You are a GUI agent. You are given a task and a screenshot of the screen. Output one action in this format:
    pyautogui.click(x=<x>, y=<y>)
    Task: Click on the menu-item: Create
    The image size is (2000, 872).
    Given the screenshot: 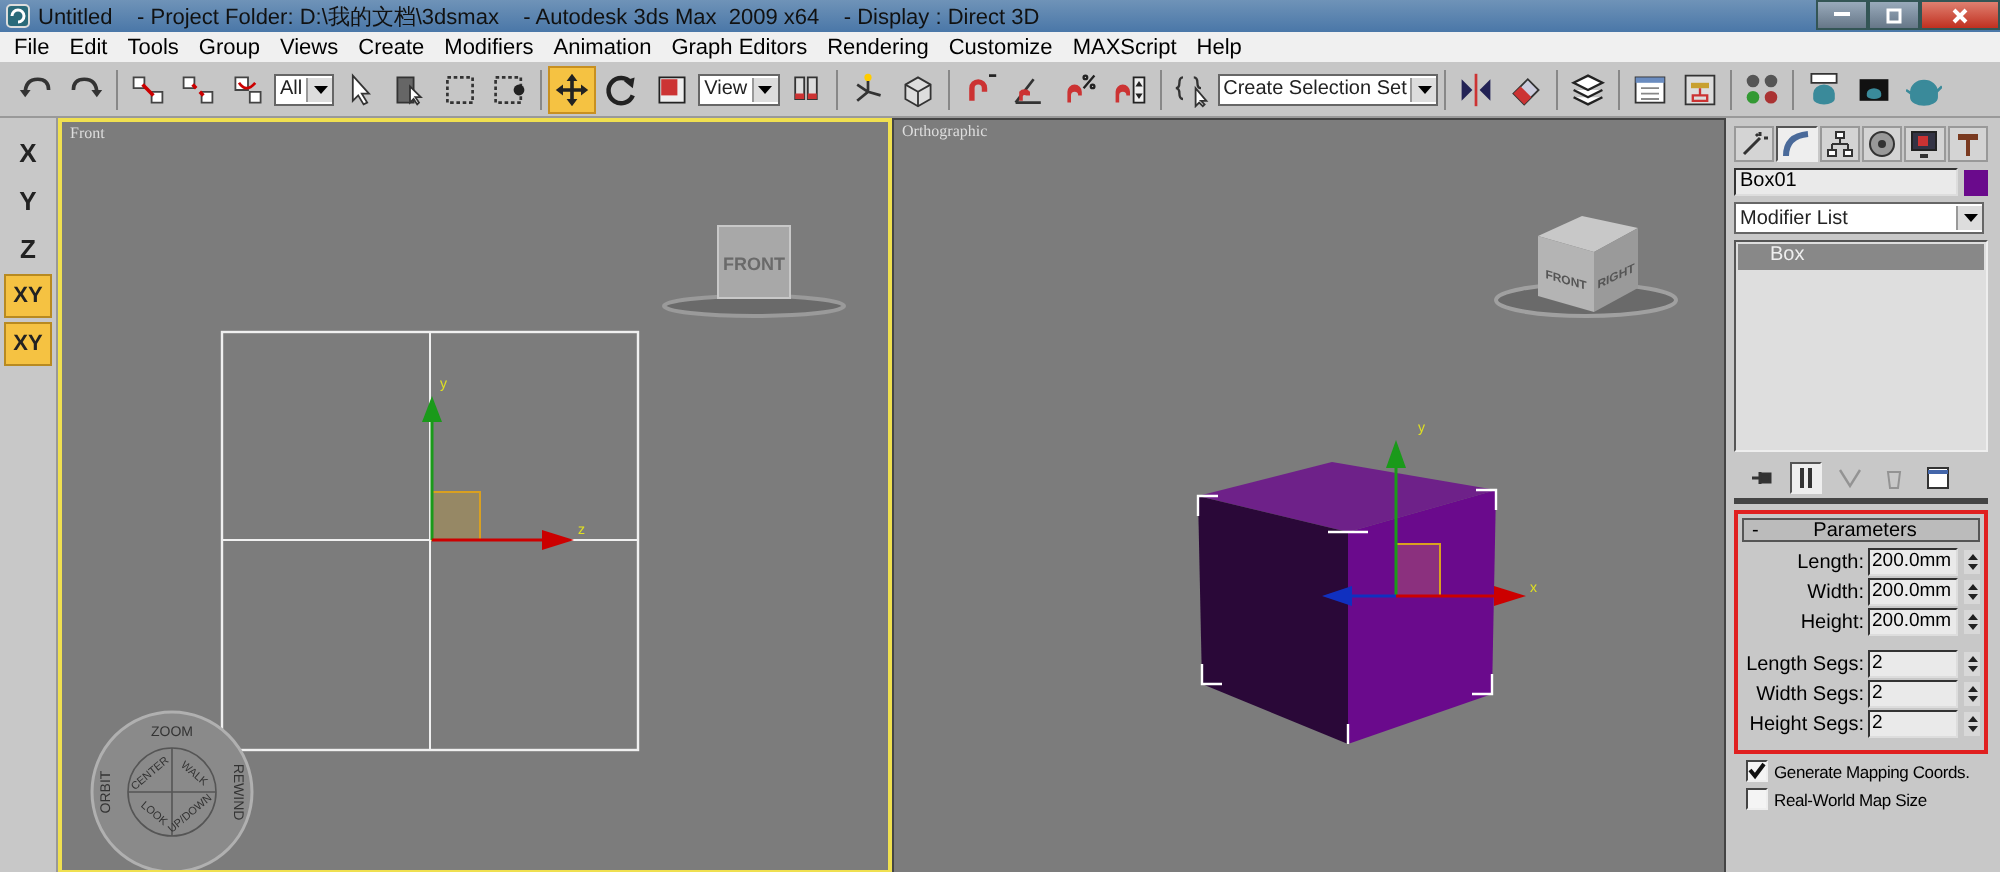 What is the action you would take?
    pyautogui.click(x=391, y=47)
    